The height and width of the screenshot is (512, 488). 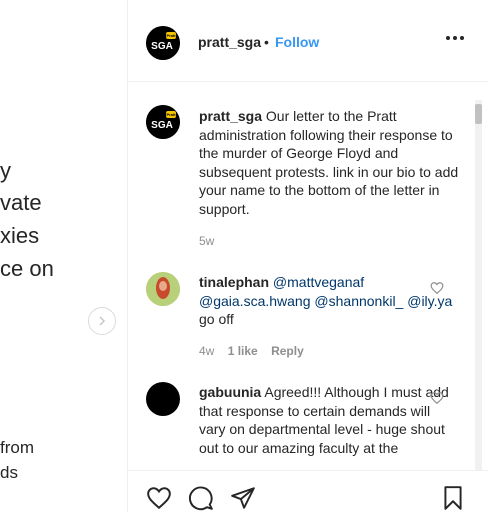 What do you see at coordinates (255, 301) in the screenshot?
I see `mention-link: @gaia.sca.hwang` at bounding box center [255, 301].